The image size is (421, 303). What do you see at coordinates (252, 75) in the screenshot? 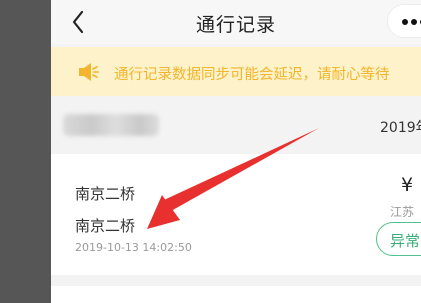
I see `notice-text: 通行记录数据同步可能会延迟，请耐心等待` at bounding box center [252, 75].